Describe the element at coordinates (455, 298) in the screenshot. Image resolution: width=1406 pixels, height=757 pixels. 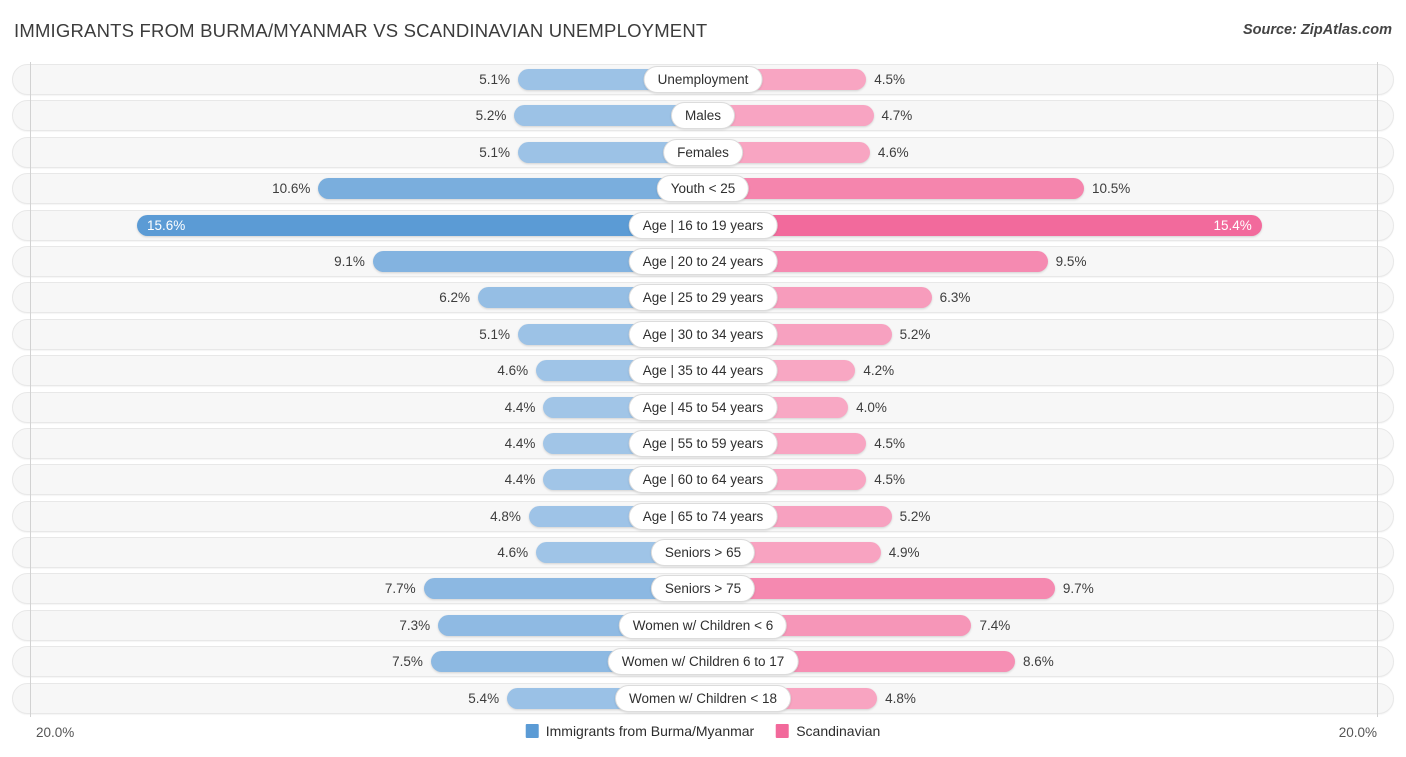
I see `bar-value-left: 6.2%` at that location.